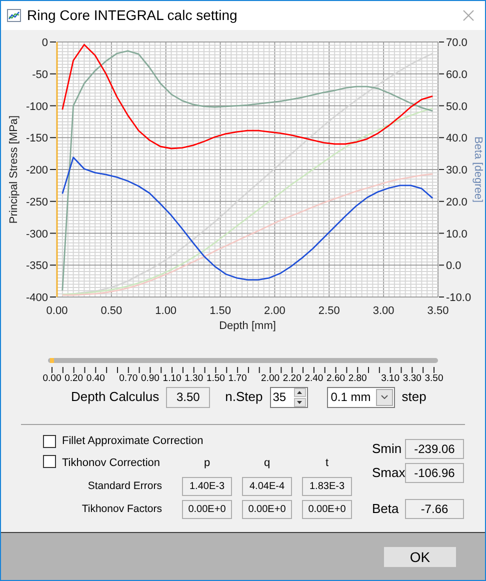  I want to click on axis-tick-label: -300, so click(37, 234).